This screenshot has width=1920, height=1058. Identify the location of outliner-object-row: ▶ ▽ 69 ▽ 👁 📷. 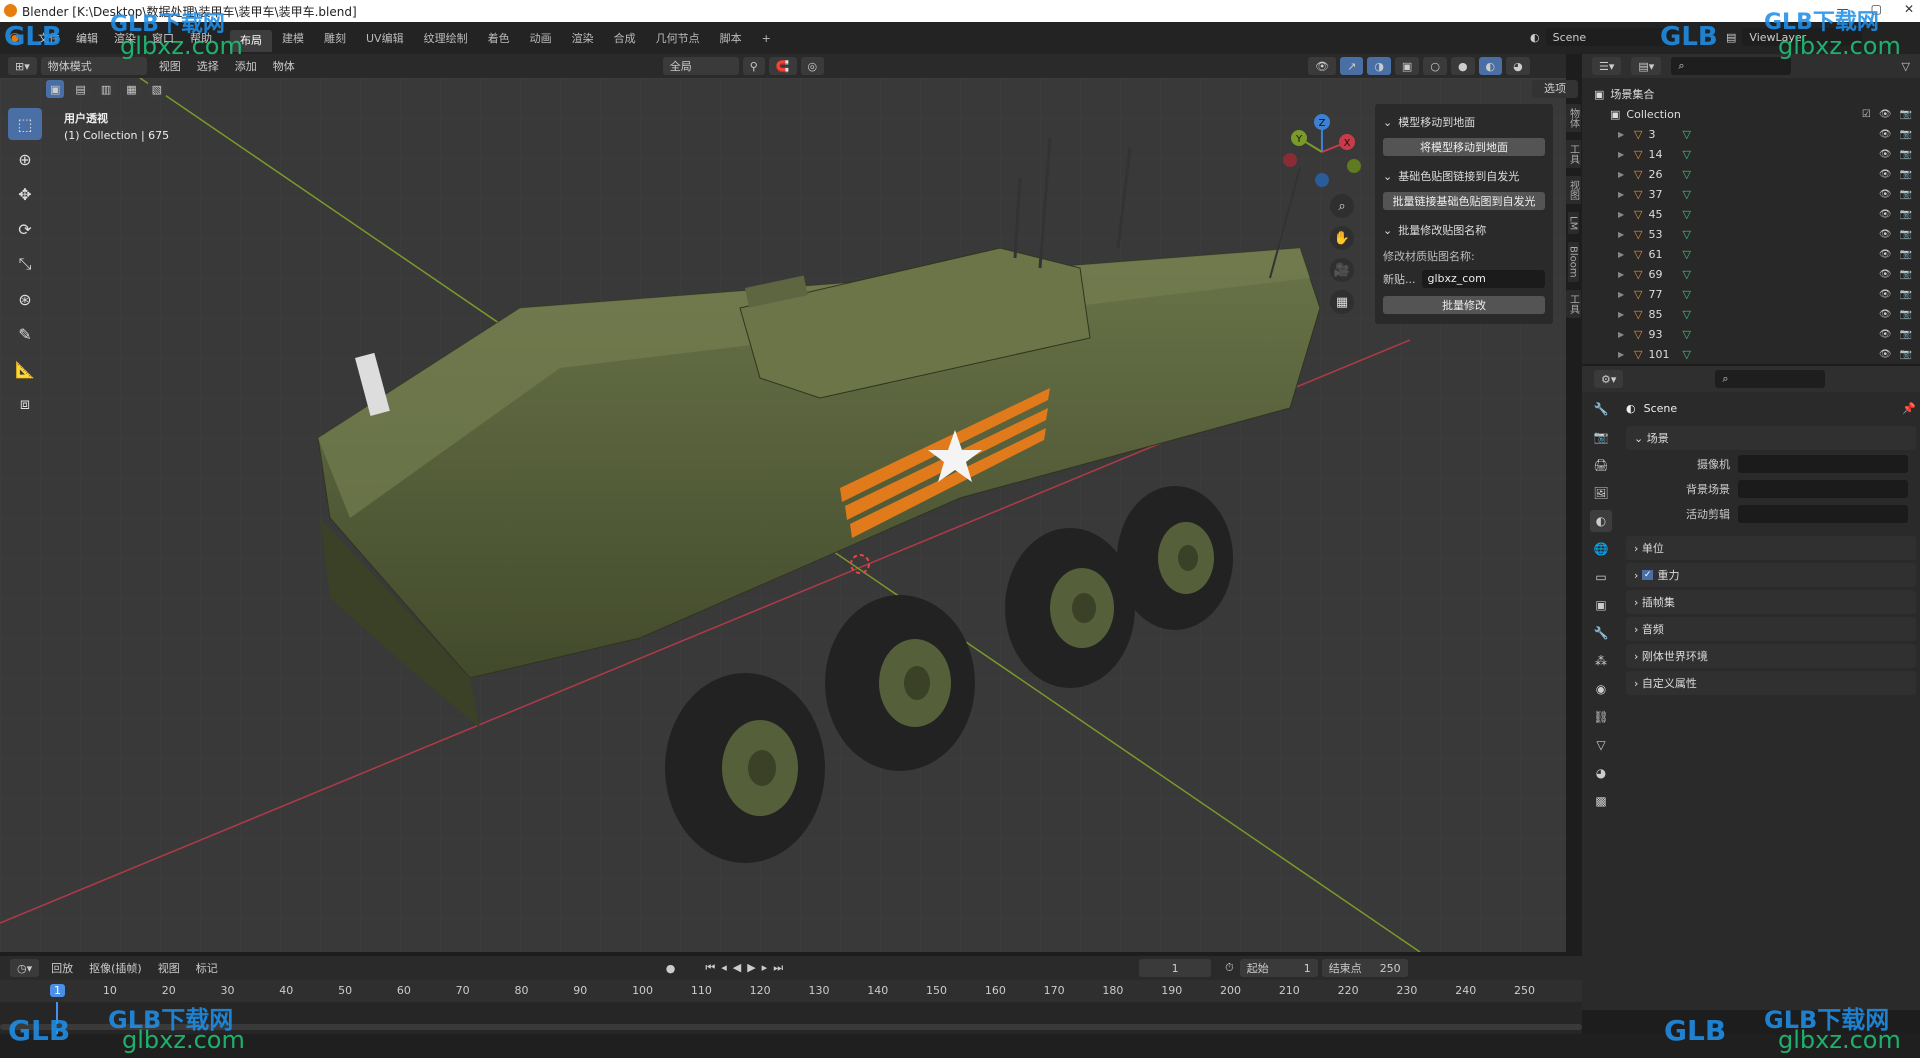
(1751, 274).